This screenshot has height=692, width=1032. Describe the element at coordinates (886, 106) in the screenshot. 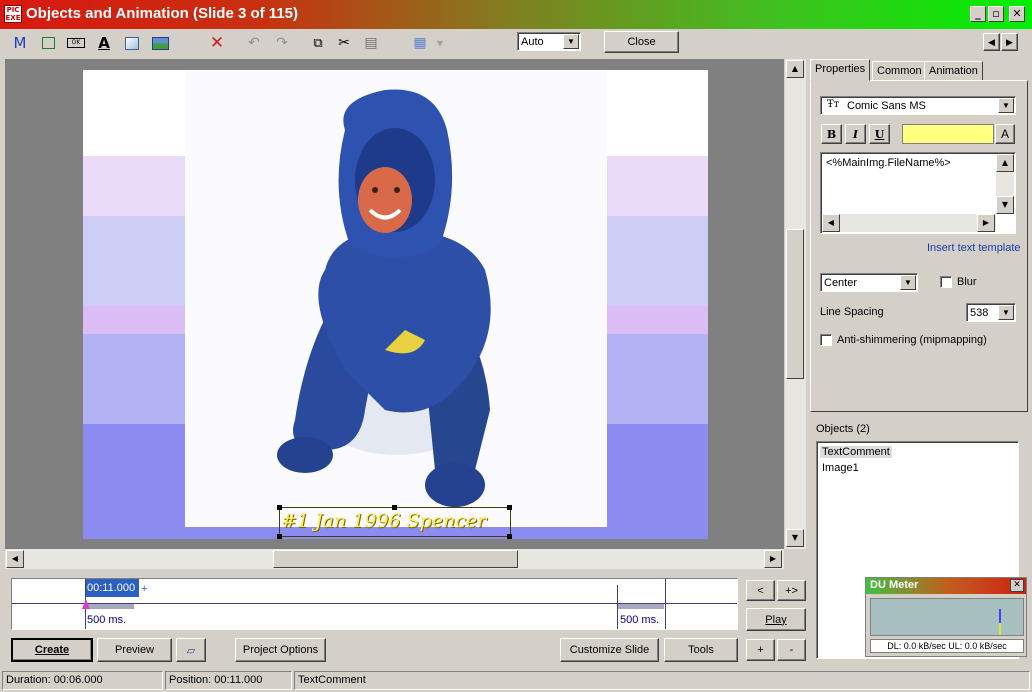

I see `font-name: Comic Sans MS` at that location.